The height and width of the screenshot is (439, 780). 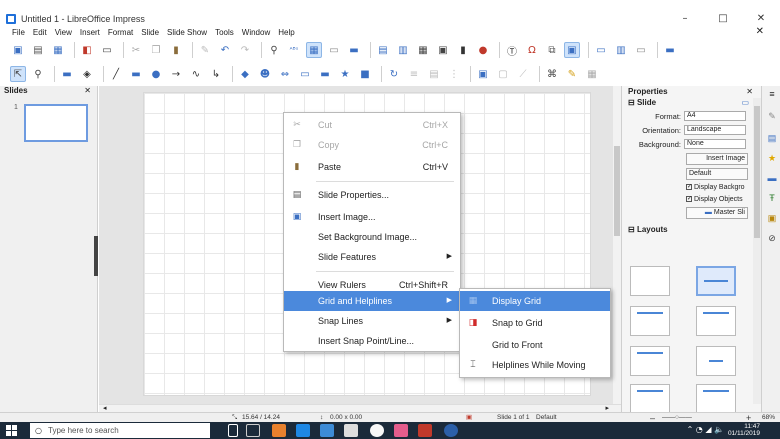 I want to click on new-icon: ▣, so click(x=18, y=50).